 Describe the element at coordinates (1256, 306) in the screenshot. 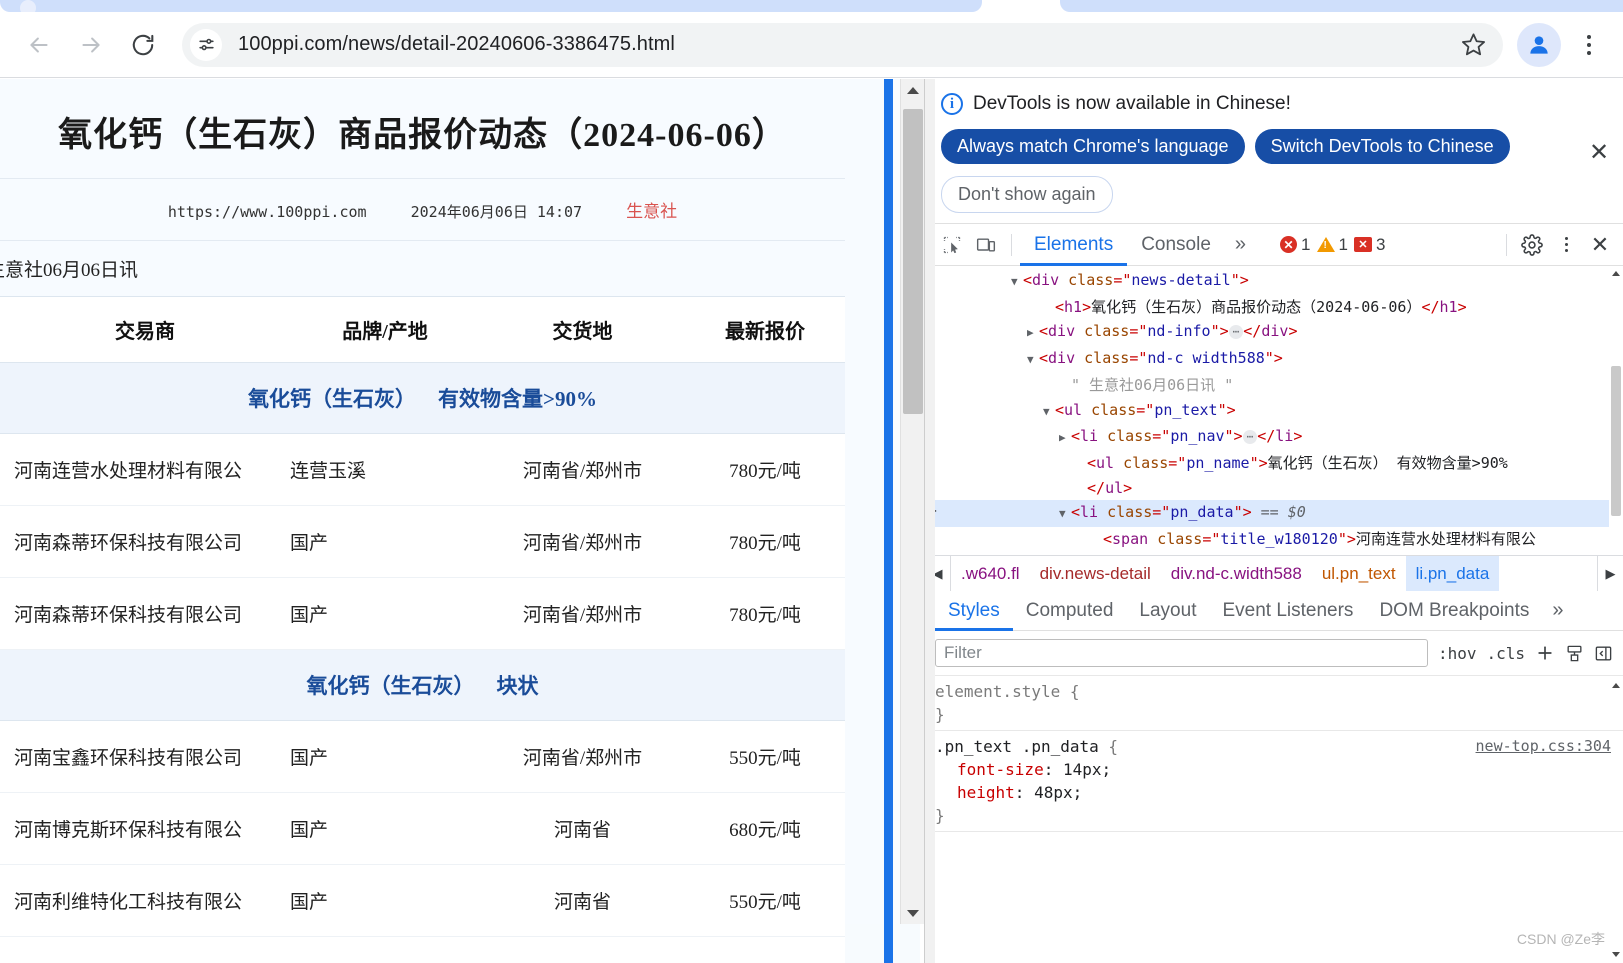

I see `dom-token: 氧化钙（生石灰）商品报价动态（2024-06-06）` at that location.